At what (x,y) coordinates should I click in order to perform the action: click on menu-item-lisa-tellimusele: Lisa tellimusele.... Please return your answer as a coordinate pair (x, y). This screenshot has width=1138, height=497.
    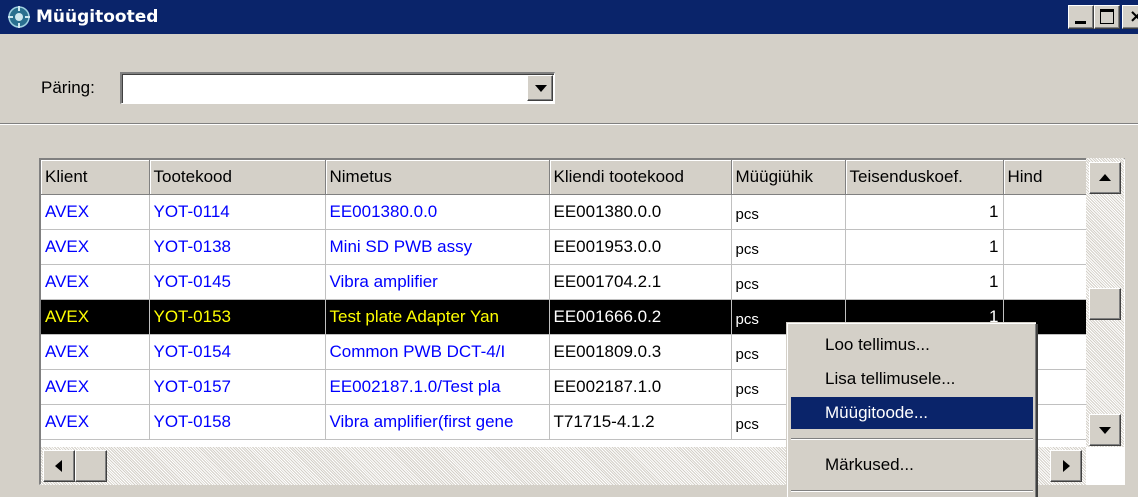
    Looking at the image, I should click on (912, 379).